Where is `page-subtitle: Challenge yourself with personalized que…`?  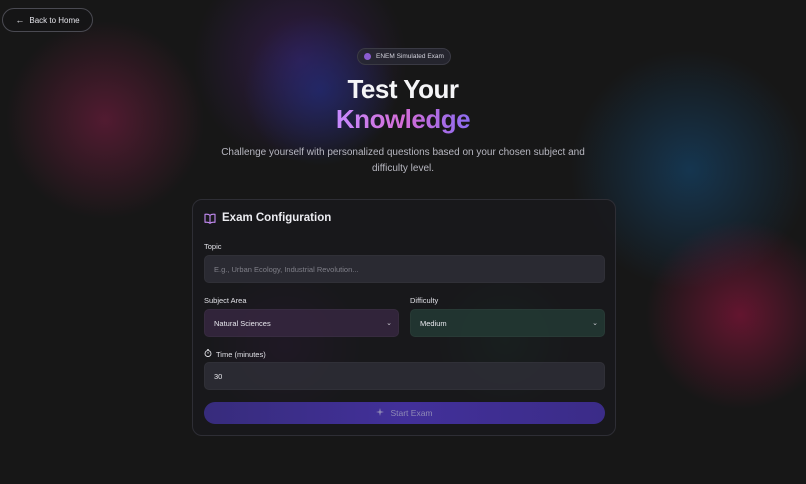 page-subtitle: Challenge yourself with personalized que… is located at coordinates (403, 160).